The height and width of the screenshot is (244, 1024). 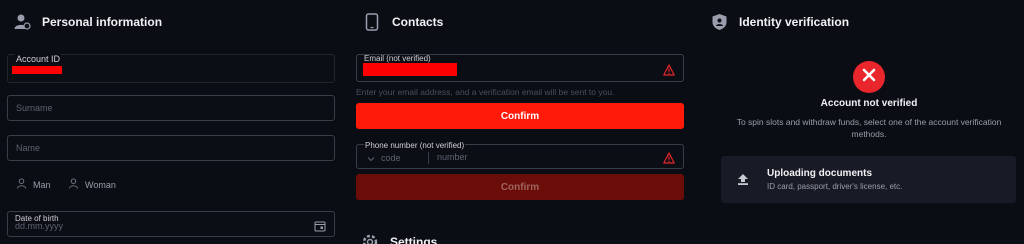 What do you see at coordinates (171, 108) in the screenshot?
I see `surname-input: Surname` at bounding box center [171, 108].